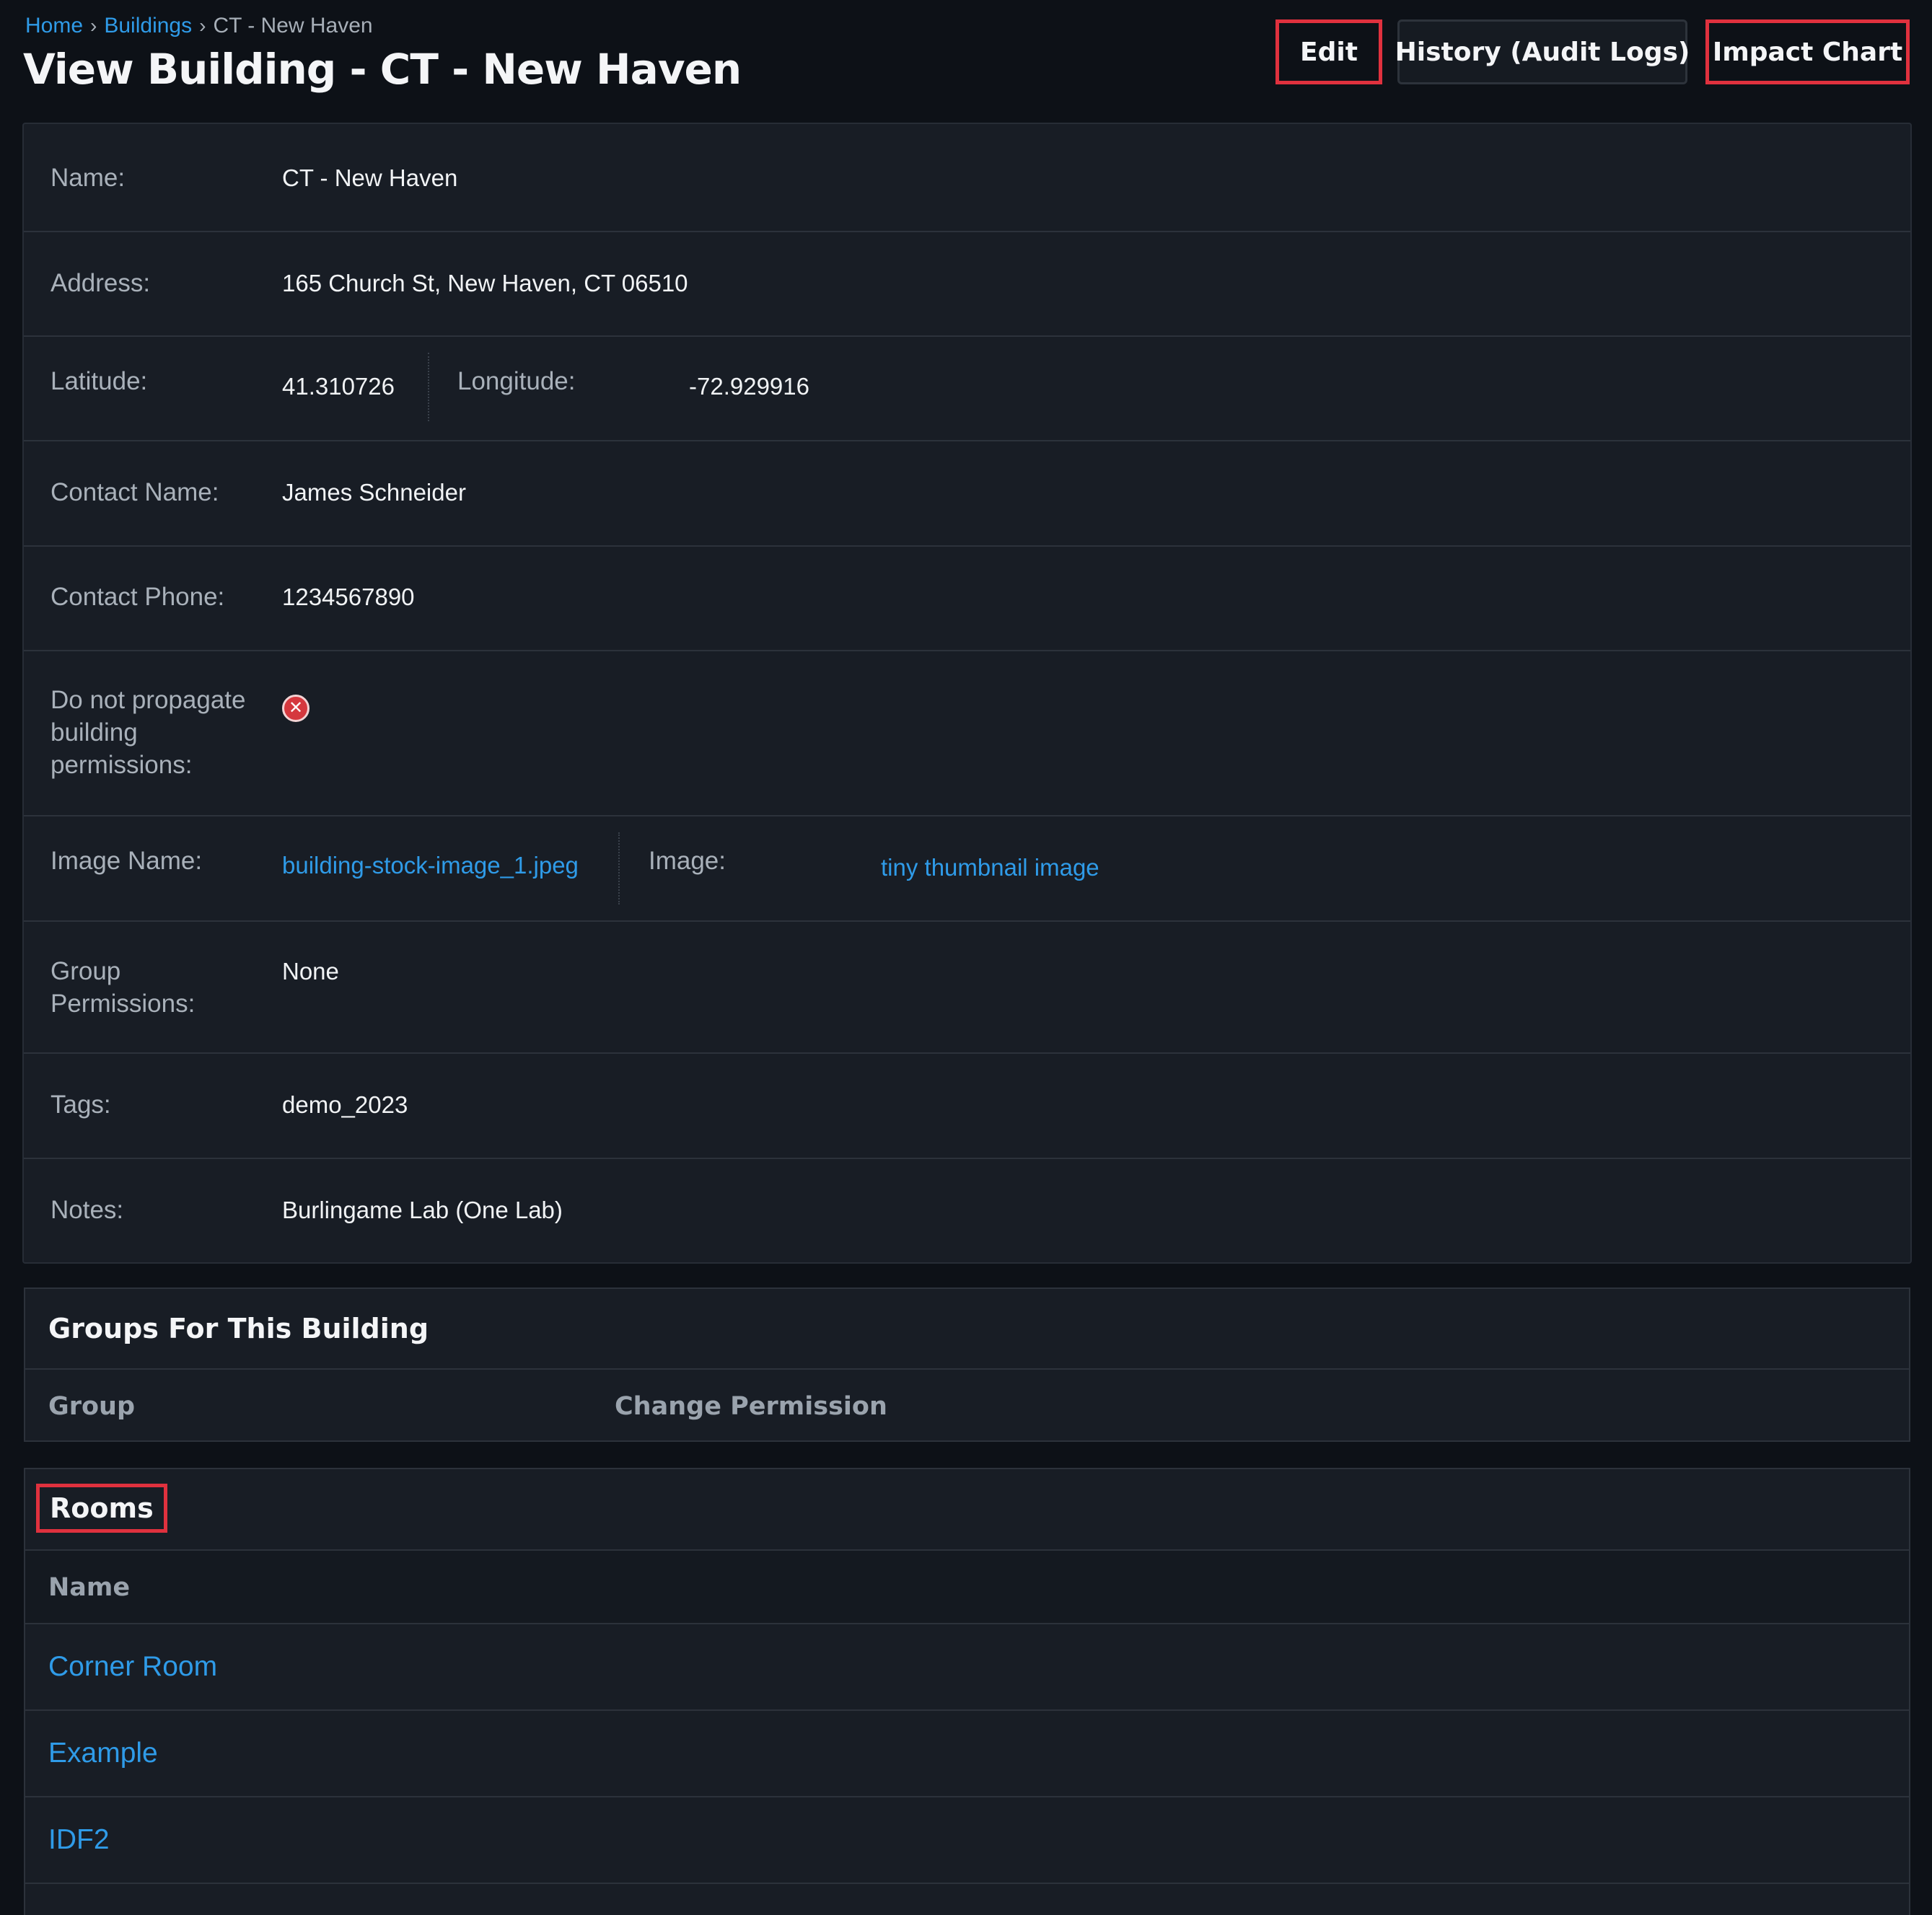 The height and width of the screenshot is (1915, 1932). What do you see at coordinates (751, 1406) in the screenshot?
I see `column-header-change-permission: Change Permission` at bounding box center [751, 1406].